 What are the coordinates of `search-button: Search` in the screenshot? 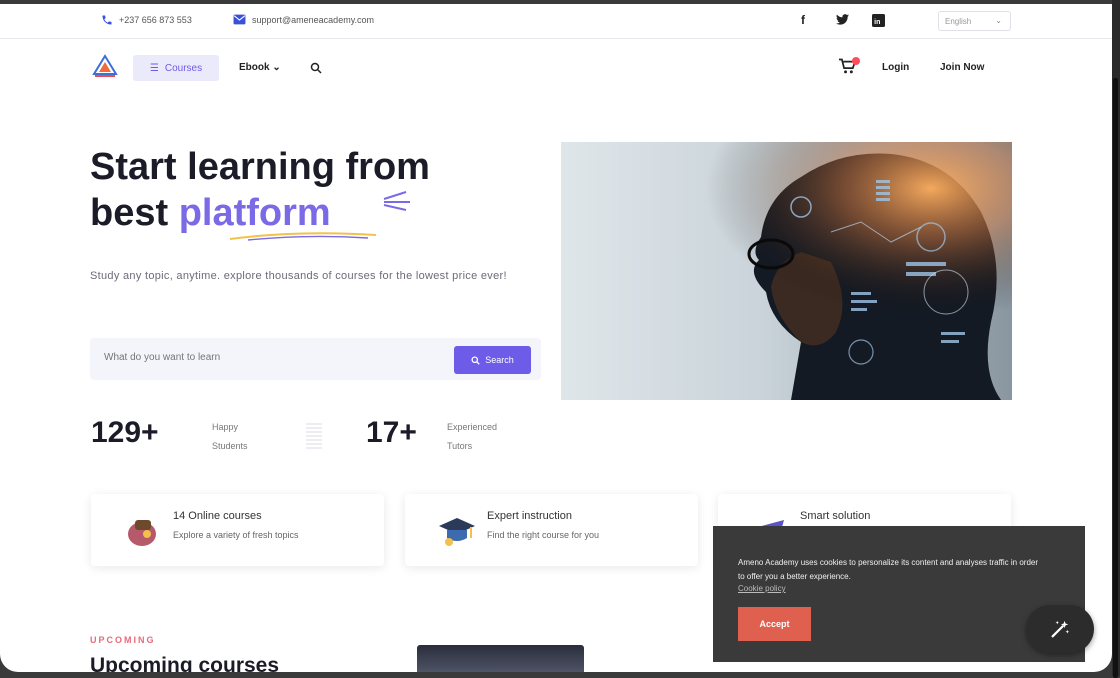 It's located at (492, 360).